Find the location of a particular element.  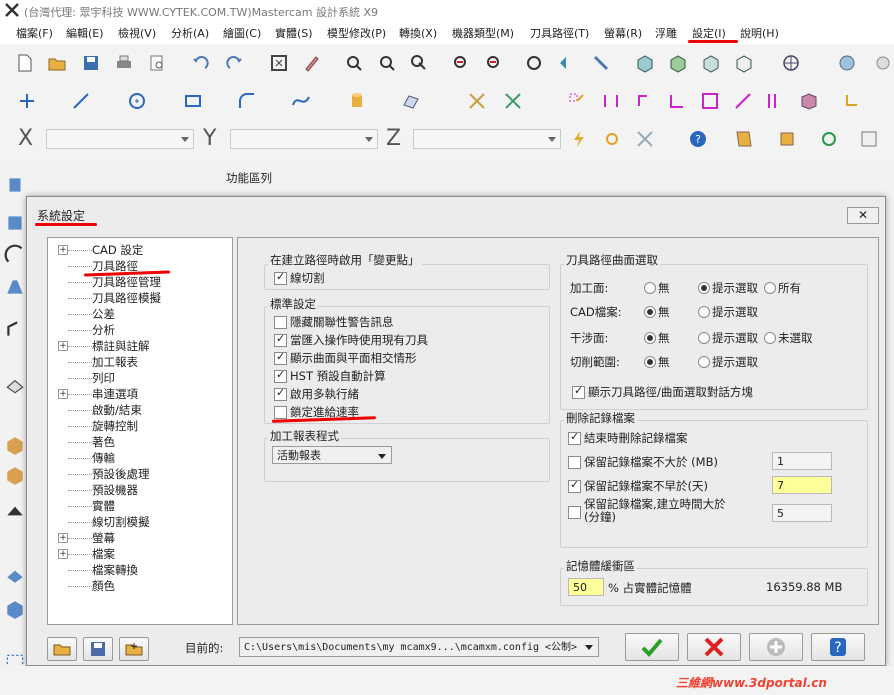

tree-item-file-conversion: 檔案轉換 is located at coordinates (115, 570).